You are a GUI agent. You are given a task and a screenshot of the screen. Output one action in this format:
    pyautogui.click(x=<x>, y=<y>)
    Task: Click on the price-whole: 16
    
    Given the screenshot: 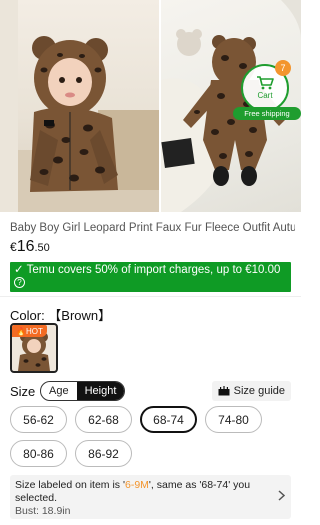 What is the action you would take?
    pyautogui.click(x=25, y=246)
    